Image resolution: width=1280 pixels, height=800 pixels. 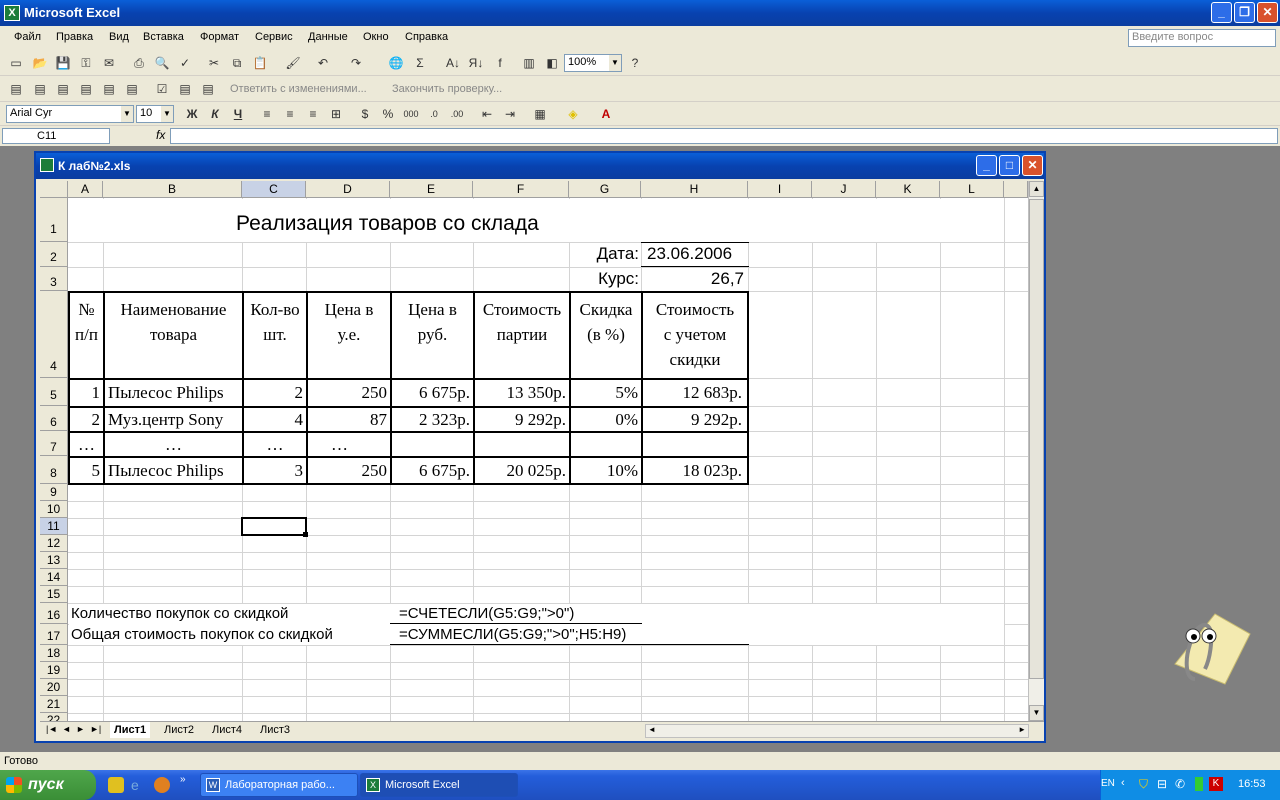 What do you see at coordinates (692, 420) in the screenshot?
I see `cell-h6: 9 292р.` at bounding box center [692, 420].